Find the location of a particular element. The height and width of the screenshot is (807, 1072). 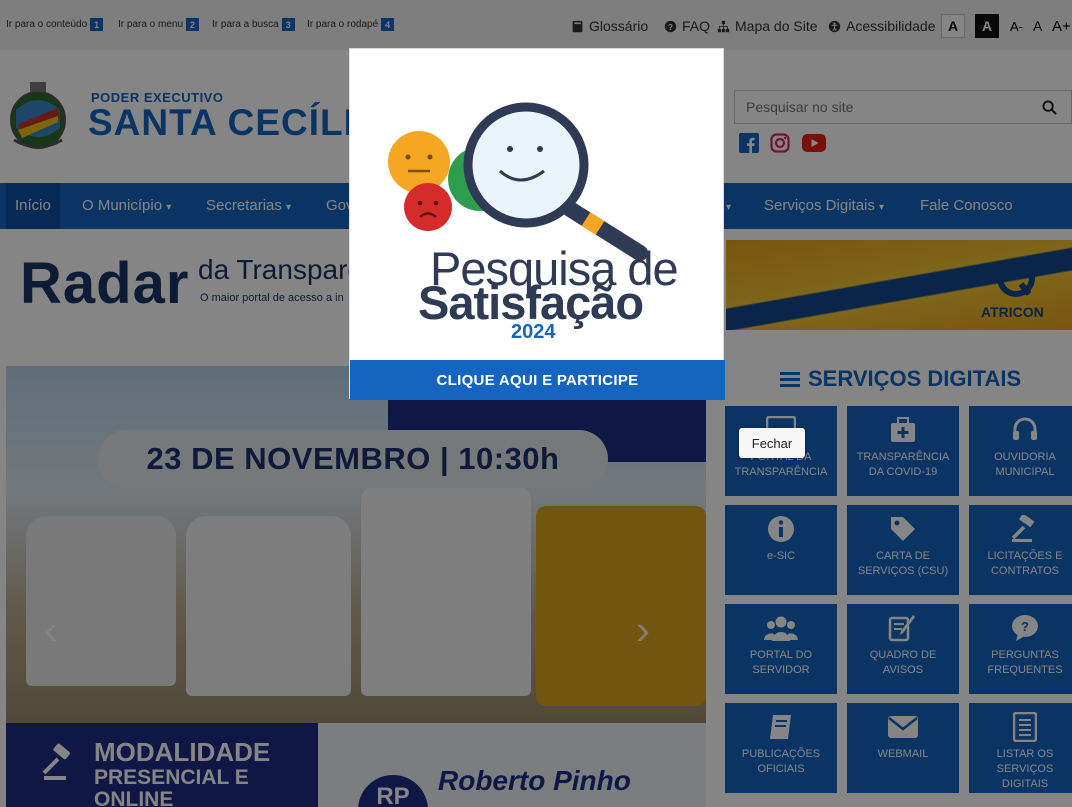

participate-button: CLIQUE AQUI E PARTICIPE is located at coordinates (537, 380).